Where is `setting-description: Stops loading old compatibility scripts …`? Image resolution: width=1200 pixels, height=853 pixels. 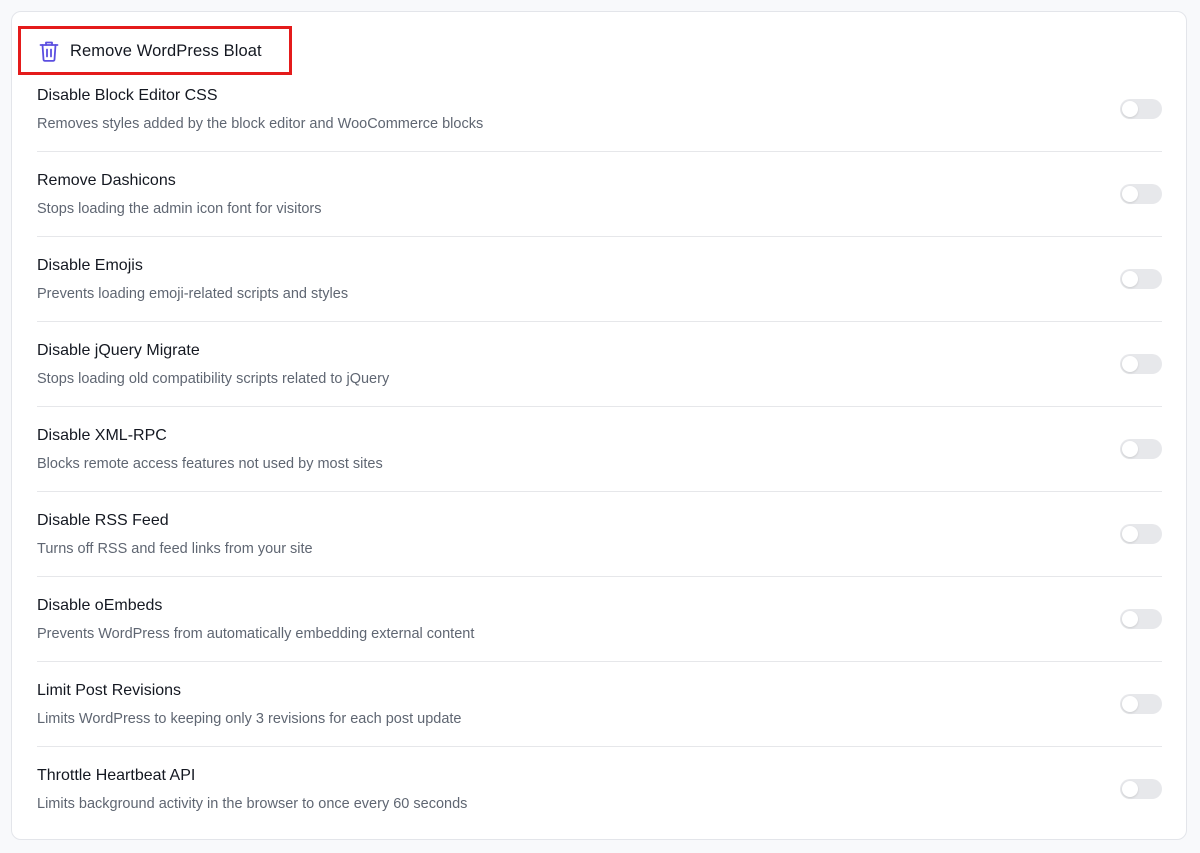 setting-description: Stops loading old compatibility scripts … is located at coordinates (213, 379).